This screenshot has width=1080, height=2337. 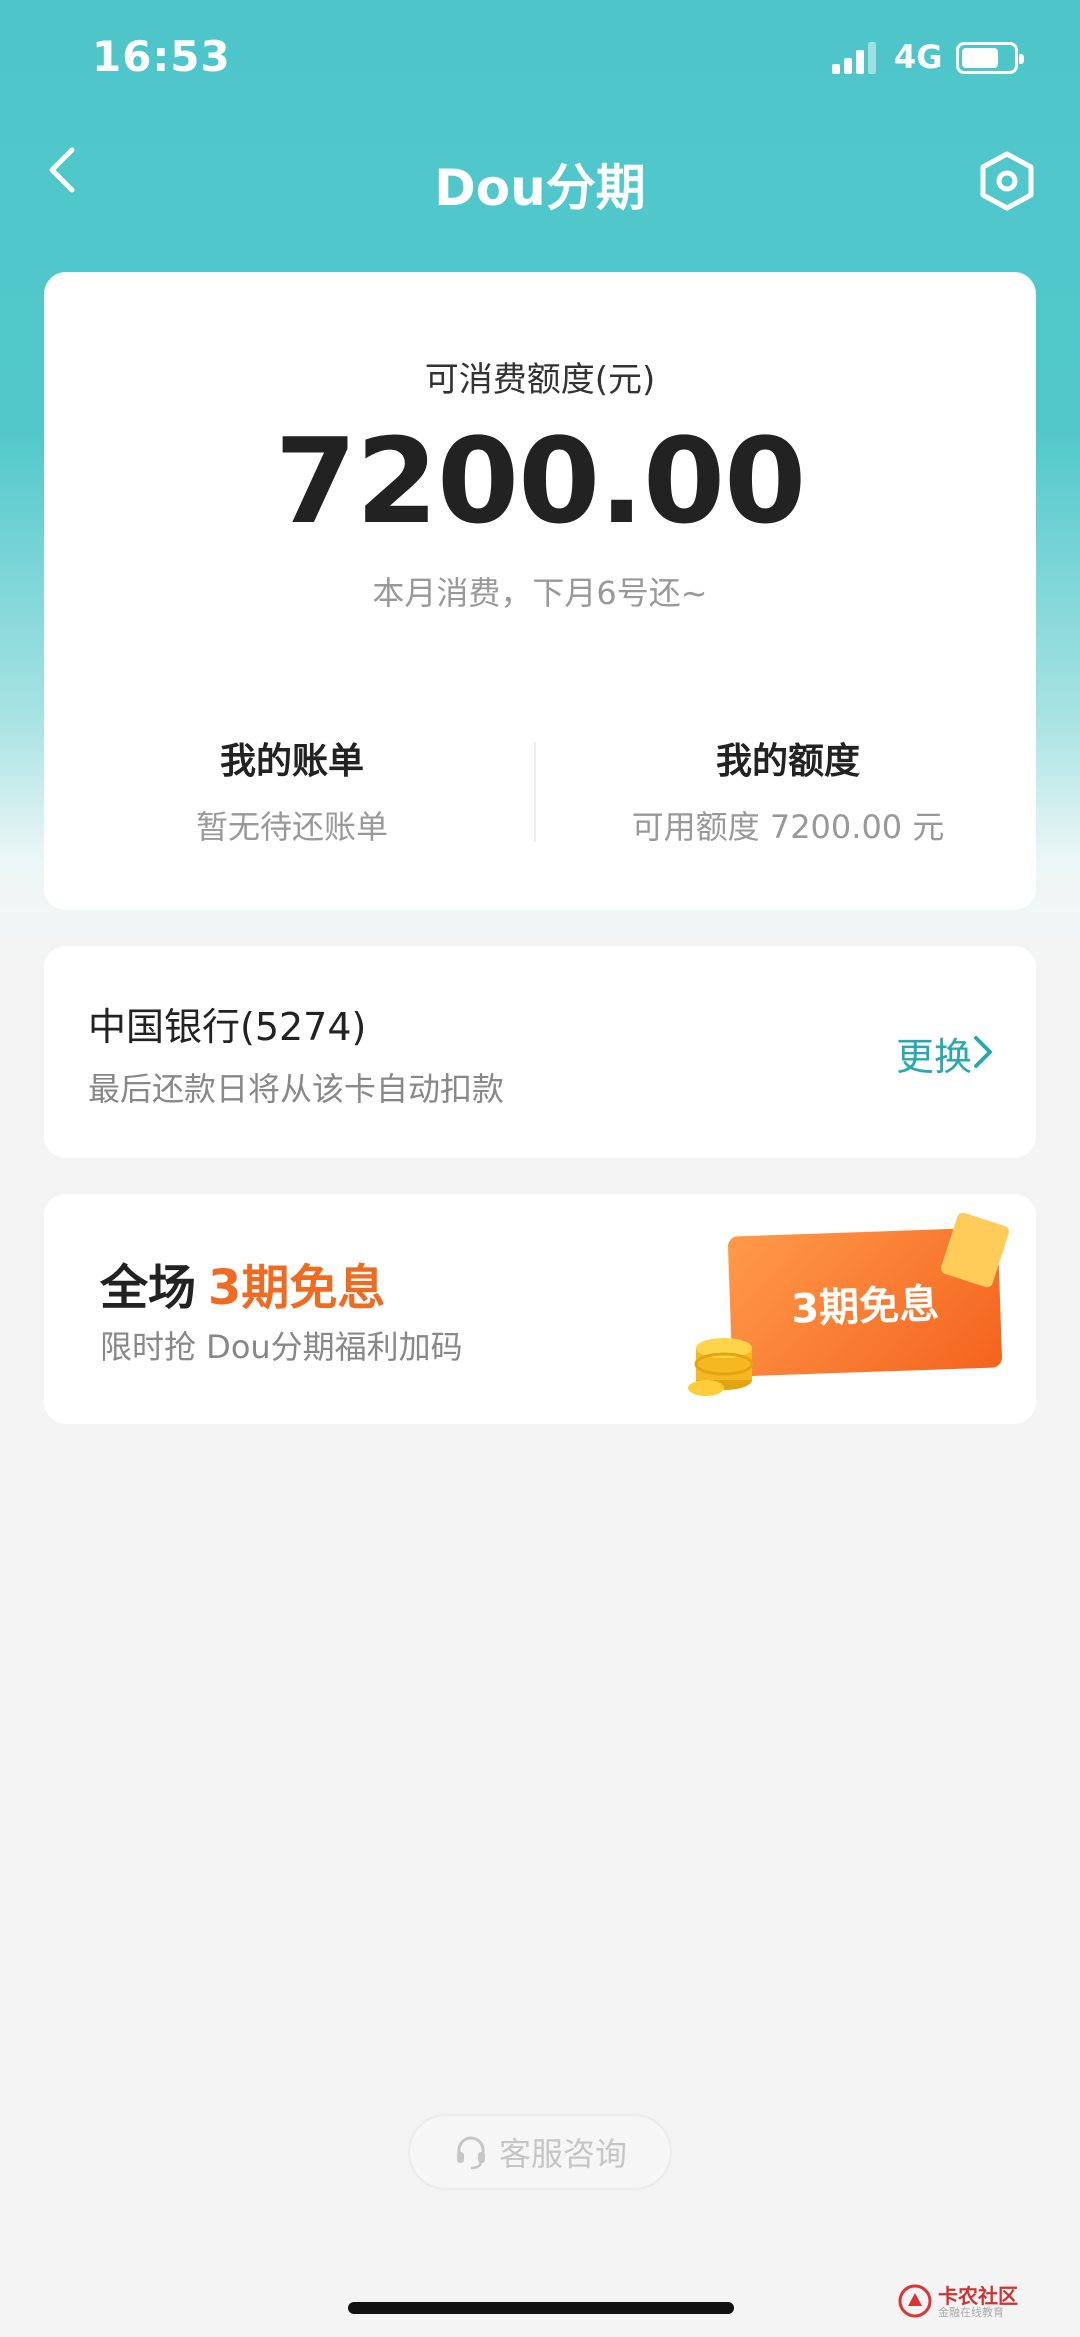 What do you see at coordinates (541, 2308) in the screenshot?
I see `home-indicator` at bounding box center [541, 2308].